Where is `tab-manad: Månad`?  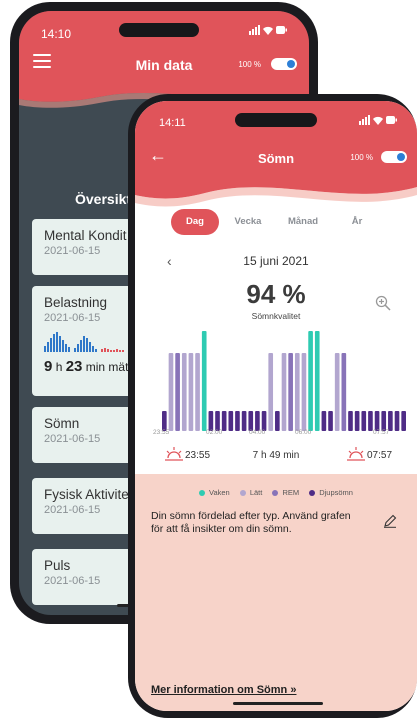
tab-manad: Månad is located at coordinates (303, 222).